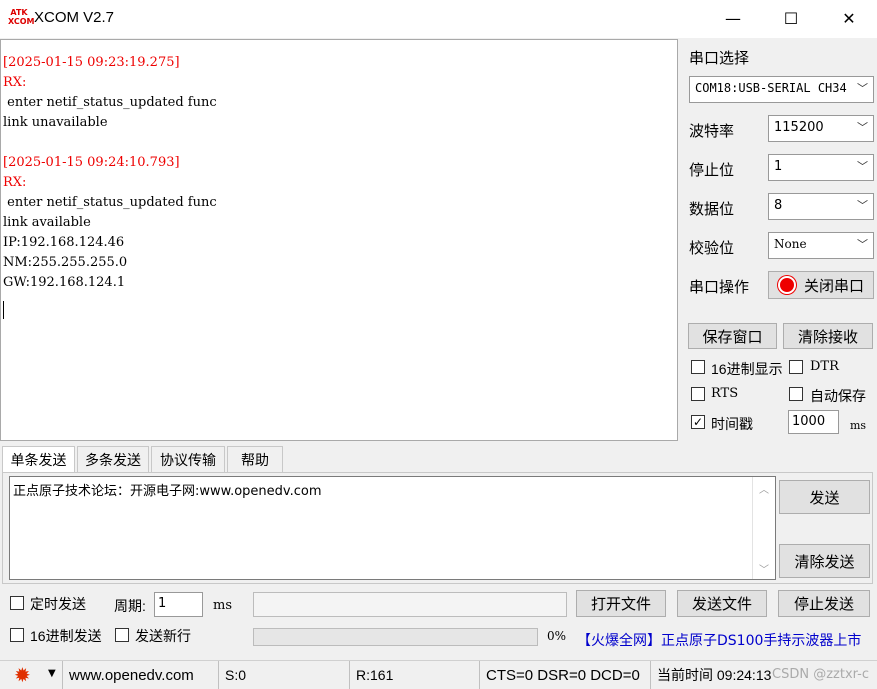  I want to click on website-link: www.openedv.com, so click(141, 675).